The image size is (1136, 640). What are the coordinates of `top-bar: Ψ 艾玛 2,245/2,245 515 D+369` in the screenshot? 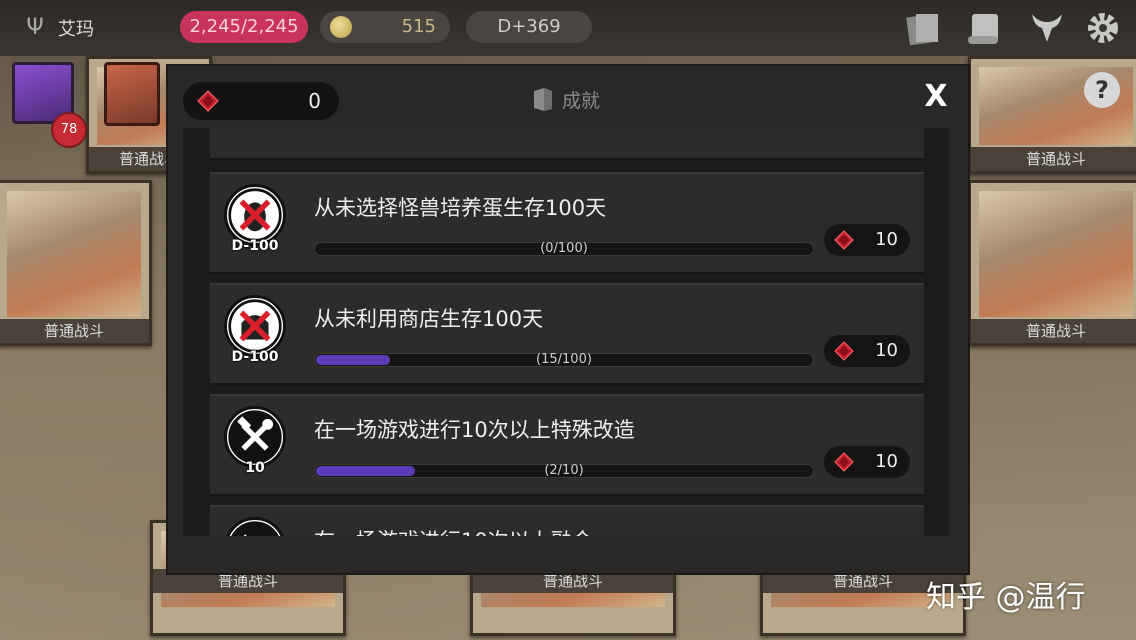 It's located at (568, 28).